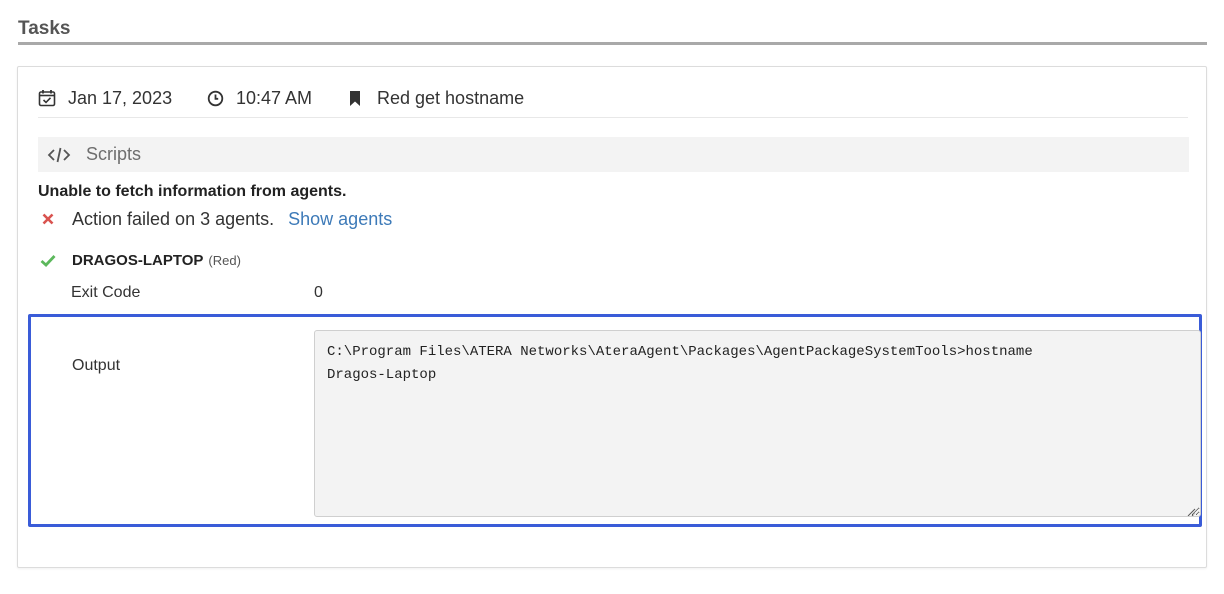  What do you see at coordinates (59, 155) in the screenshot?
I see `code-icon` at bounding box center [59, 155].